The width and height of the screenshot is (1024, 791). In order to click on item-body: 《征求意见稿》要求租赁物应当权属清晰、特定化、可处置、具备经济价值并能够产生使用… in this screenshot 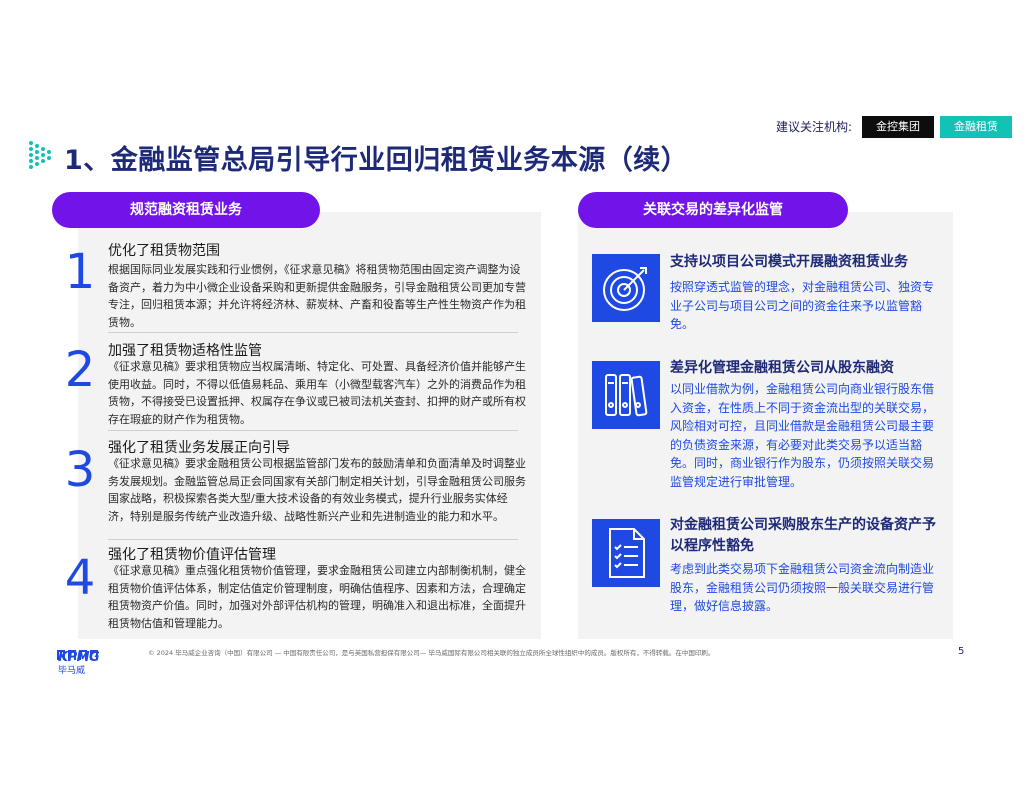, I will do `click(317, 393)`.